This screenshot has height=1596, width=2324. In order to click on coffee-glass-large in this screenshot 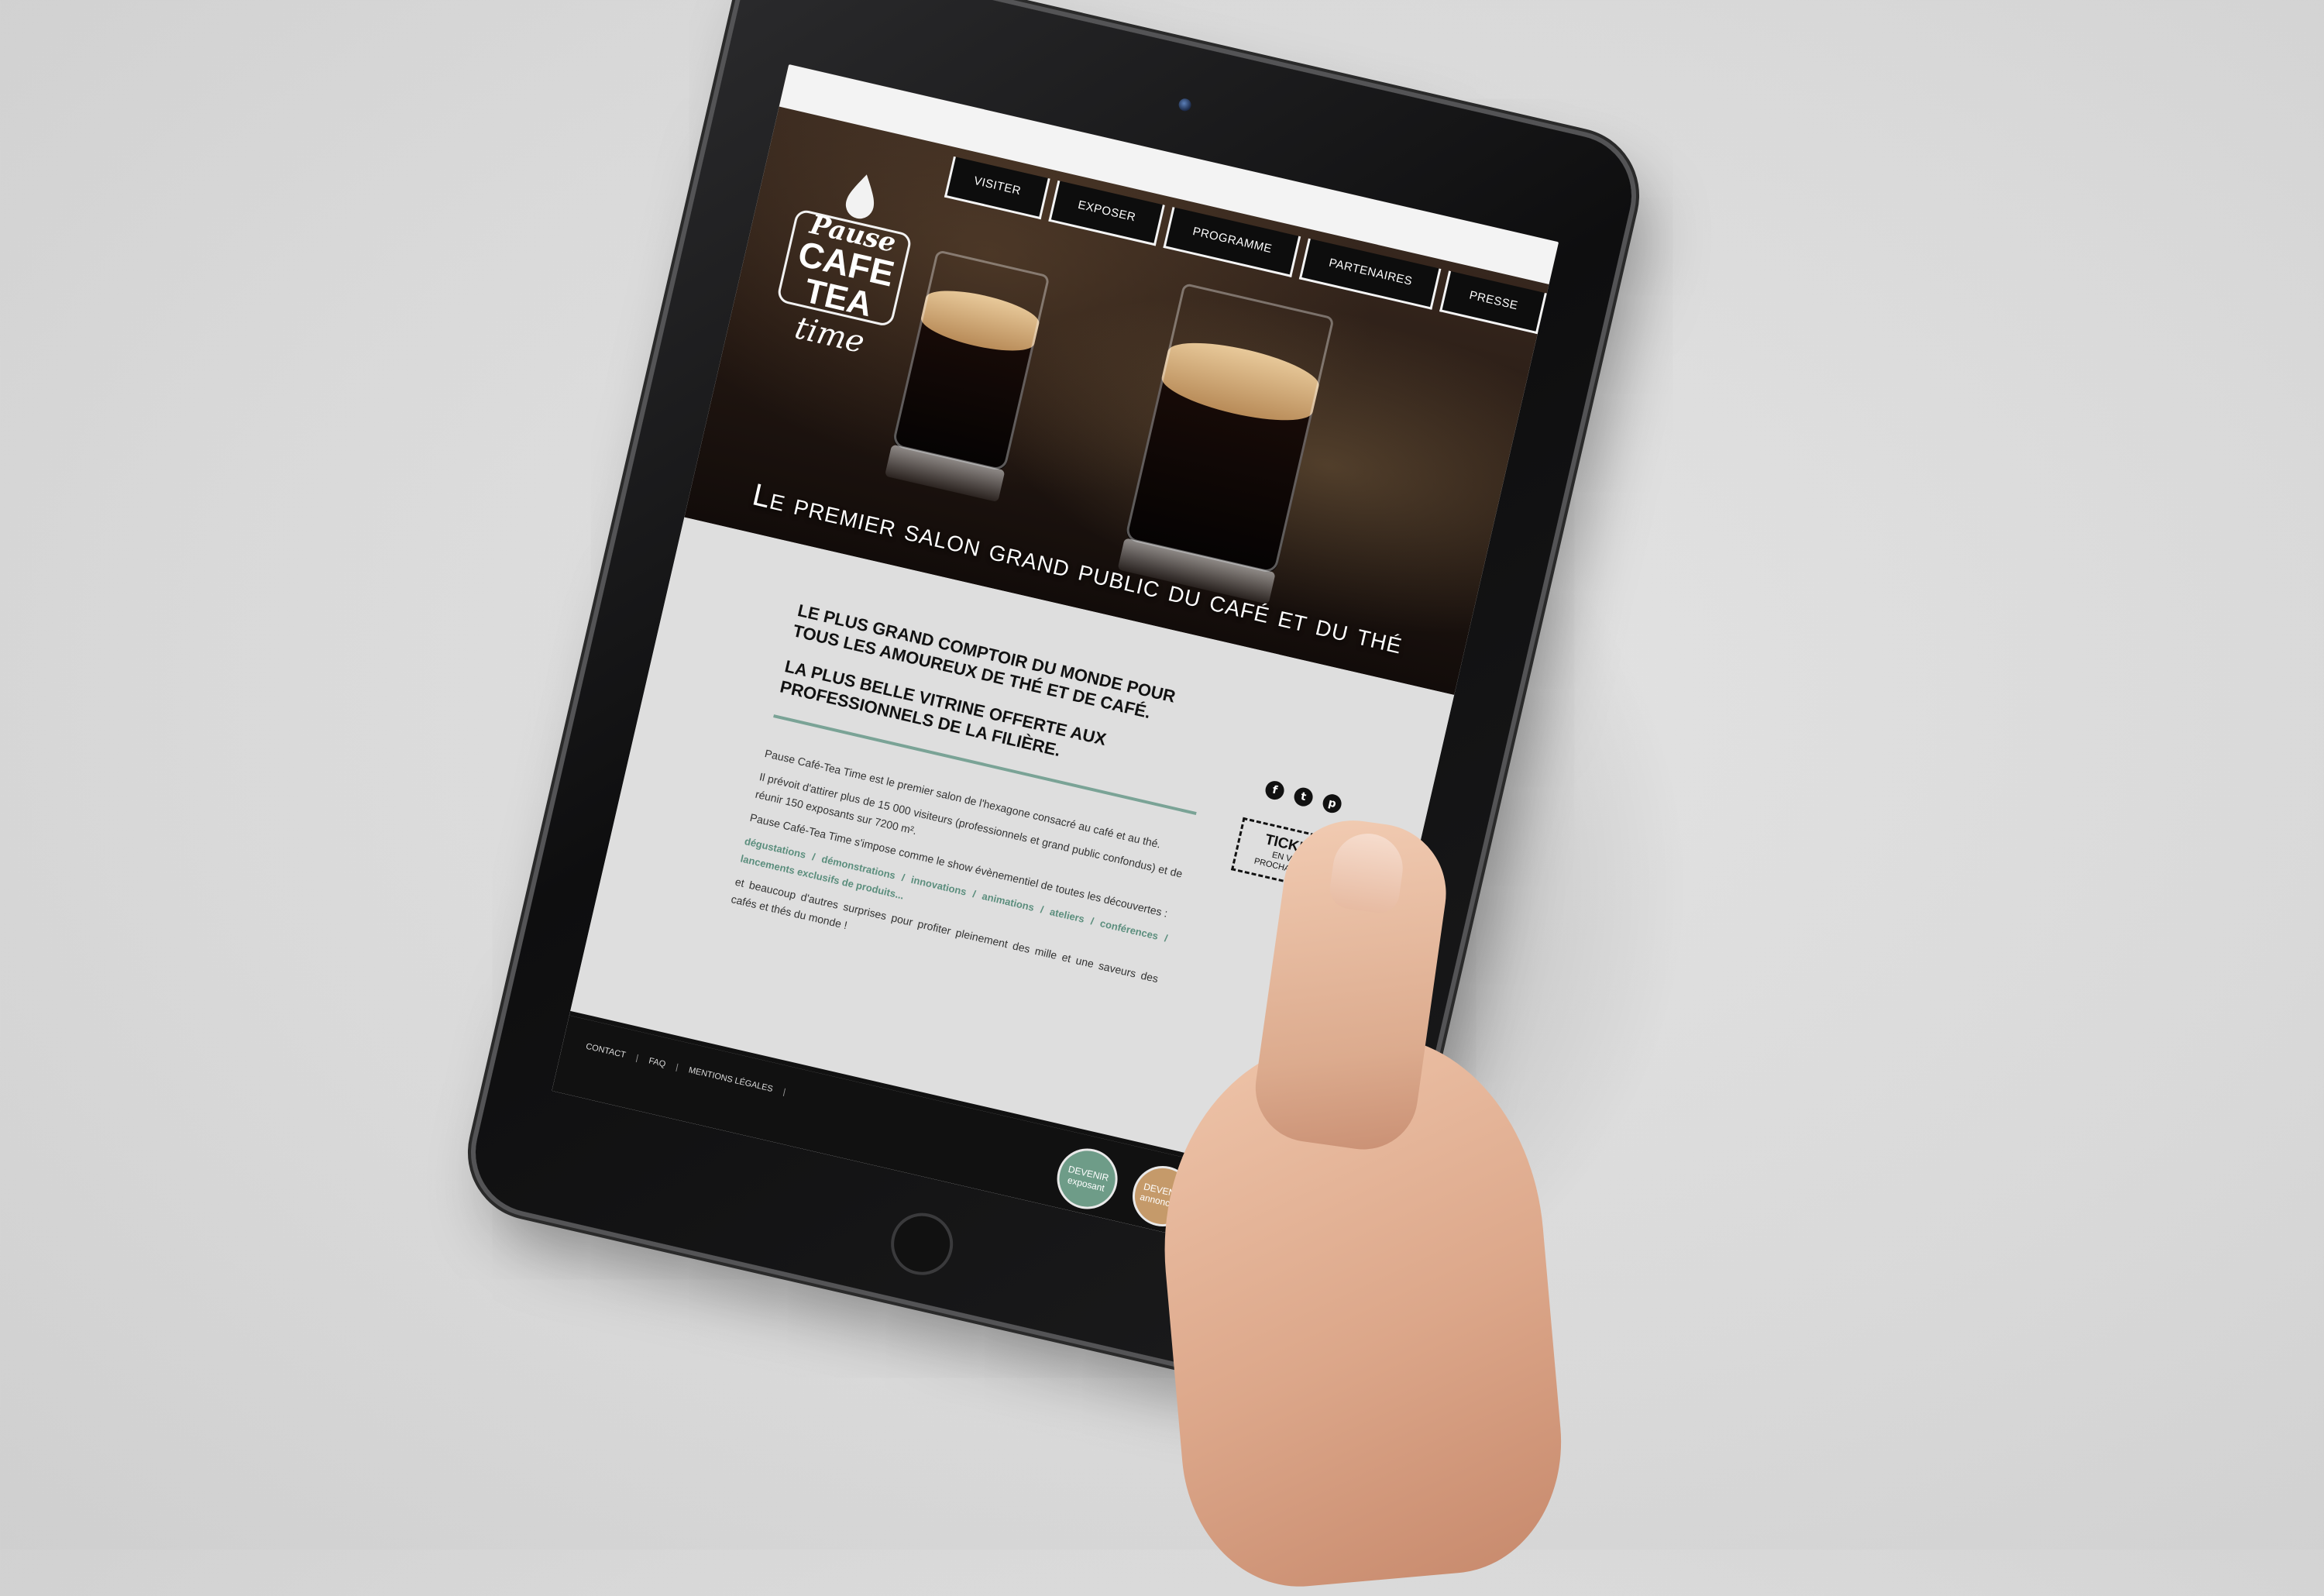, I will do `click(1226, 443)`.